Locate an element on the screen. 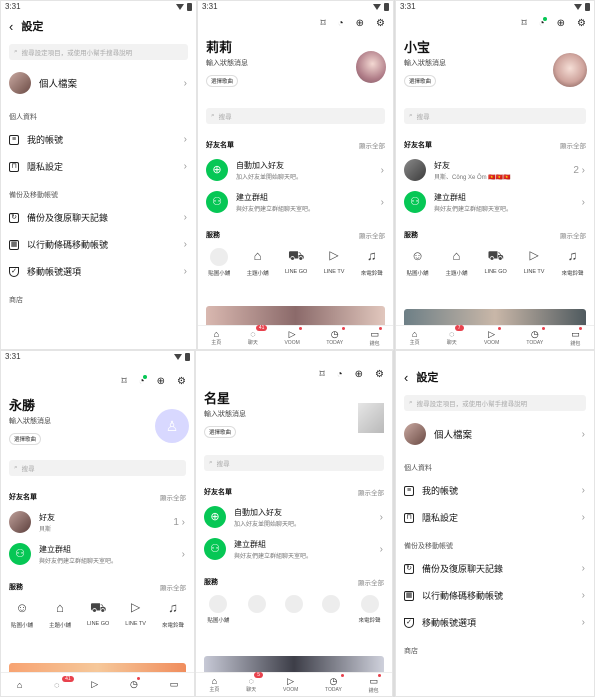  nav-voom: ▷ VOOM is located at coordinates (293, 336).